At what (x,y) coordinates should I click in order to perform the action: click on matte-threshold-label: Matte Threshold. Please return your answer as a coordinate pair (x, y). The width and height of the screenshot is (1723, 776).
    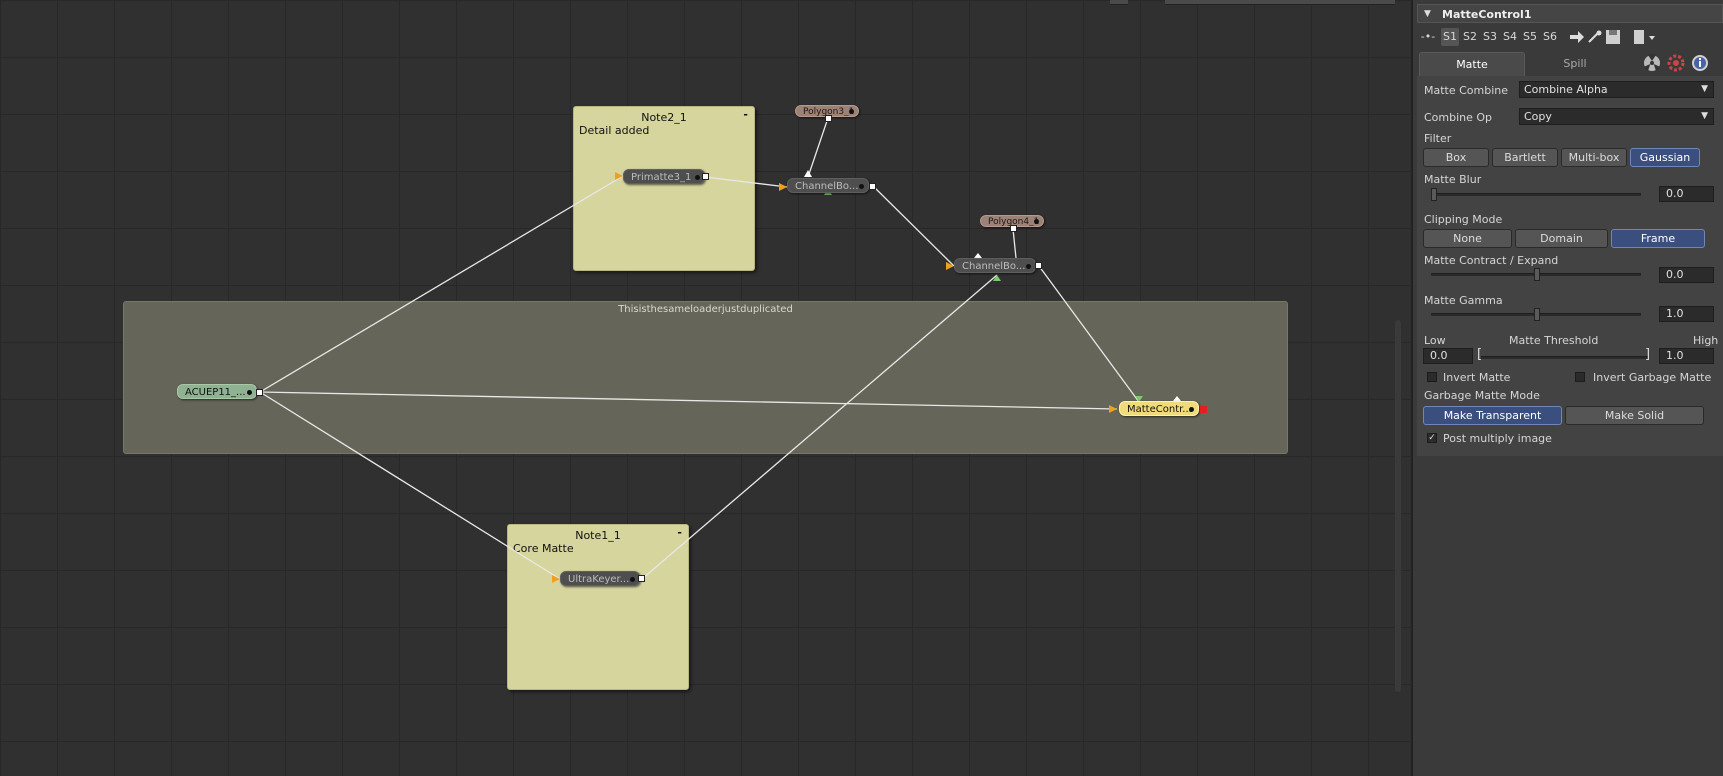
    Looking at the image, I should click on (1554, 340).